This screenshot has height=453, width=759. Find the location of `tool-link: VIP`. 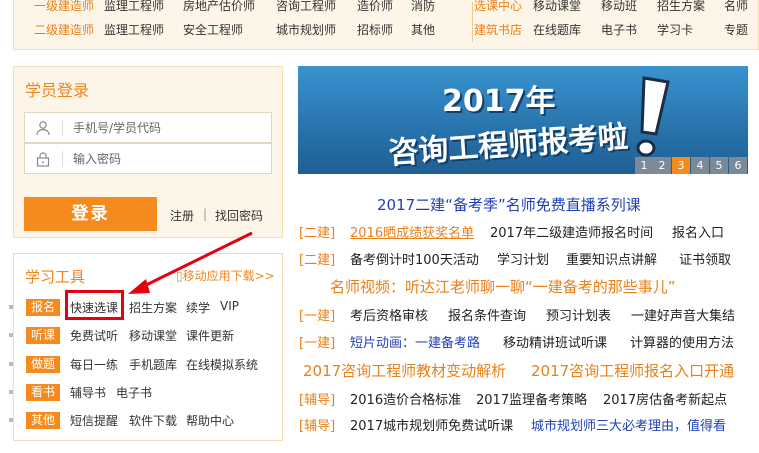

tool-link: VIP is located at coordinates (229, 306).